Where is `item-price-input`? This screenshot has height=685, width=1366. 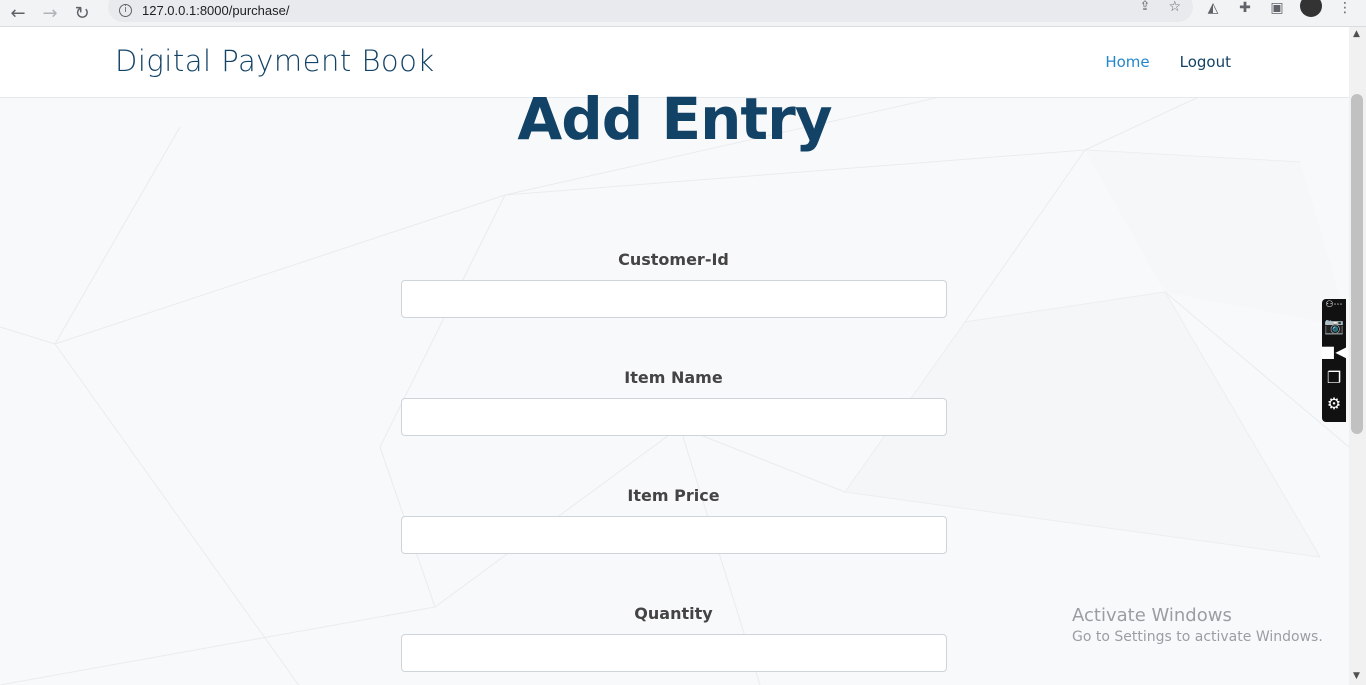
item-price-input is located at coordinates (674, 535).